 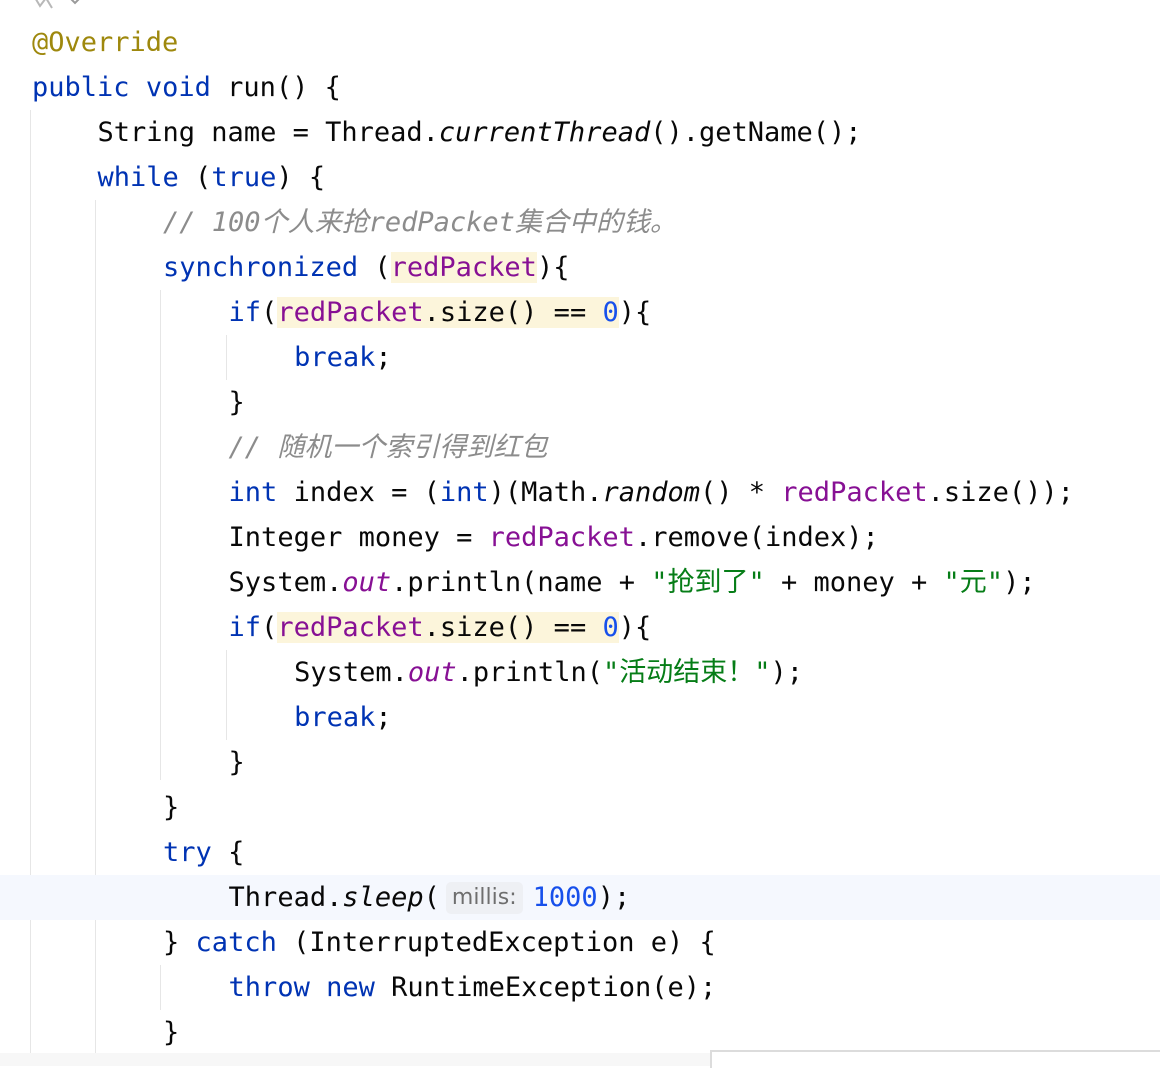 I want to click on code-token: .remove(index);, so click(x=756, y=537).